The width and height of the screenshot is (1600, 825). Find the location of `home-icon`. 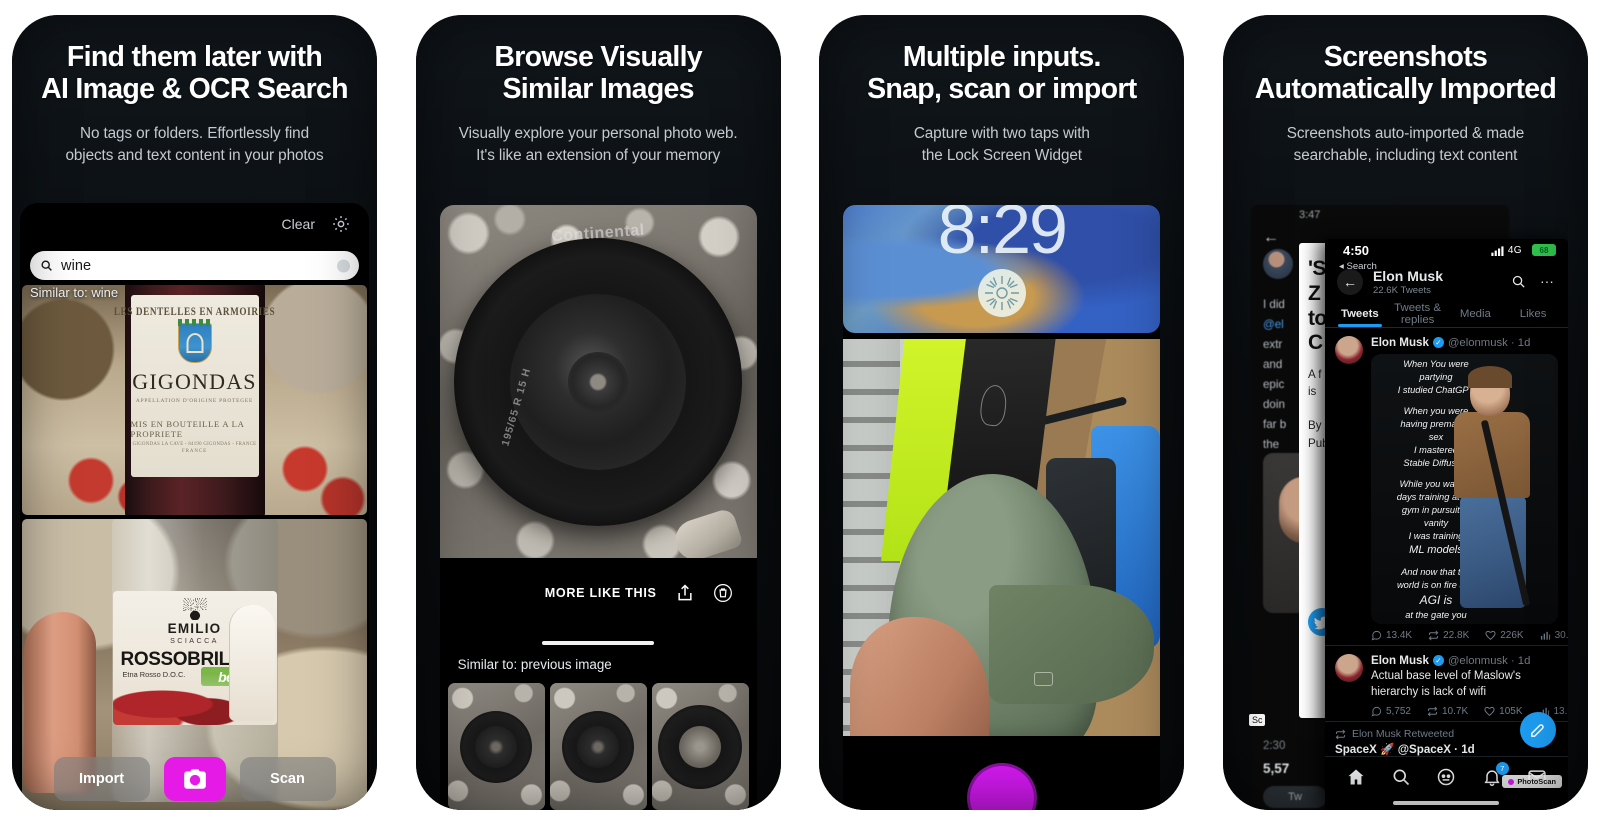

home-icon is located at coordinates (1356, 777).